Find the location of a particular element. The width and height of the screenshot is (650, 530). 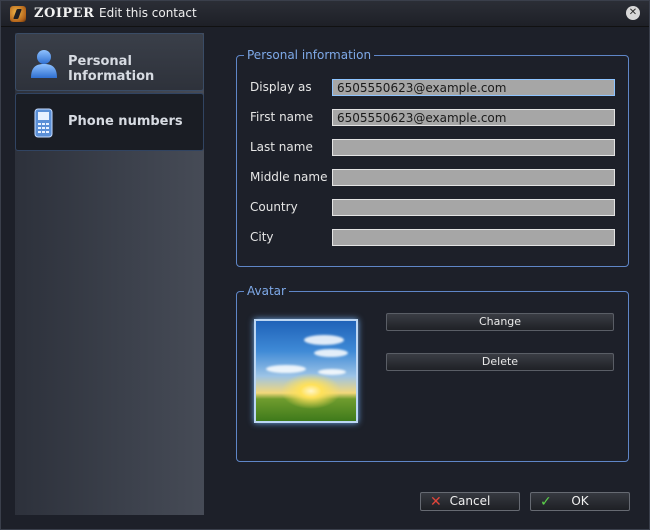

display-as-input is located at coordinates (473, 87).